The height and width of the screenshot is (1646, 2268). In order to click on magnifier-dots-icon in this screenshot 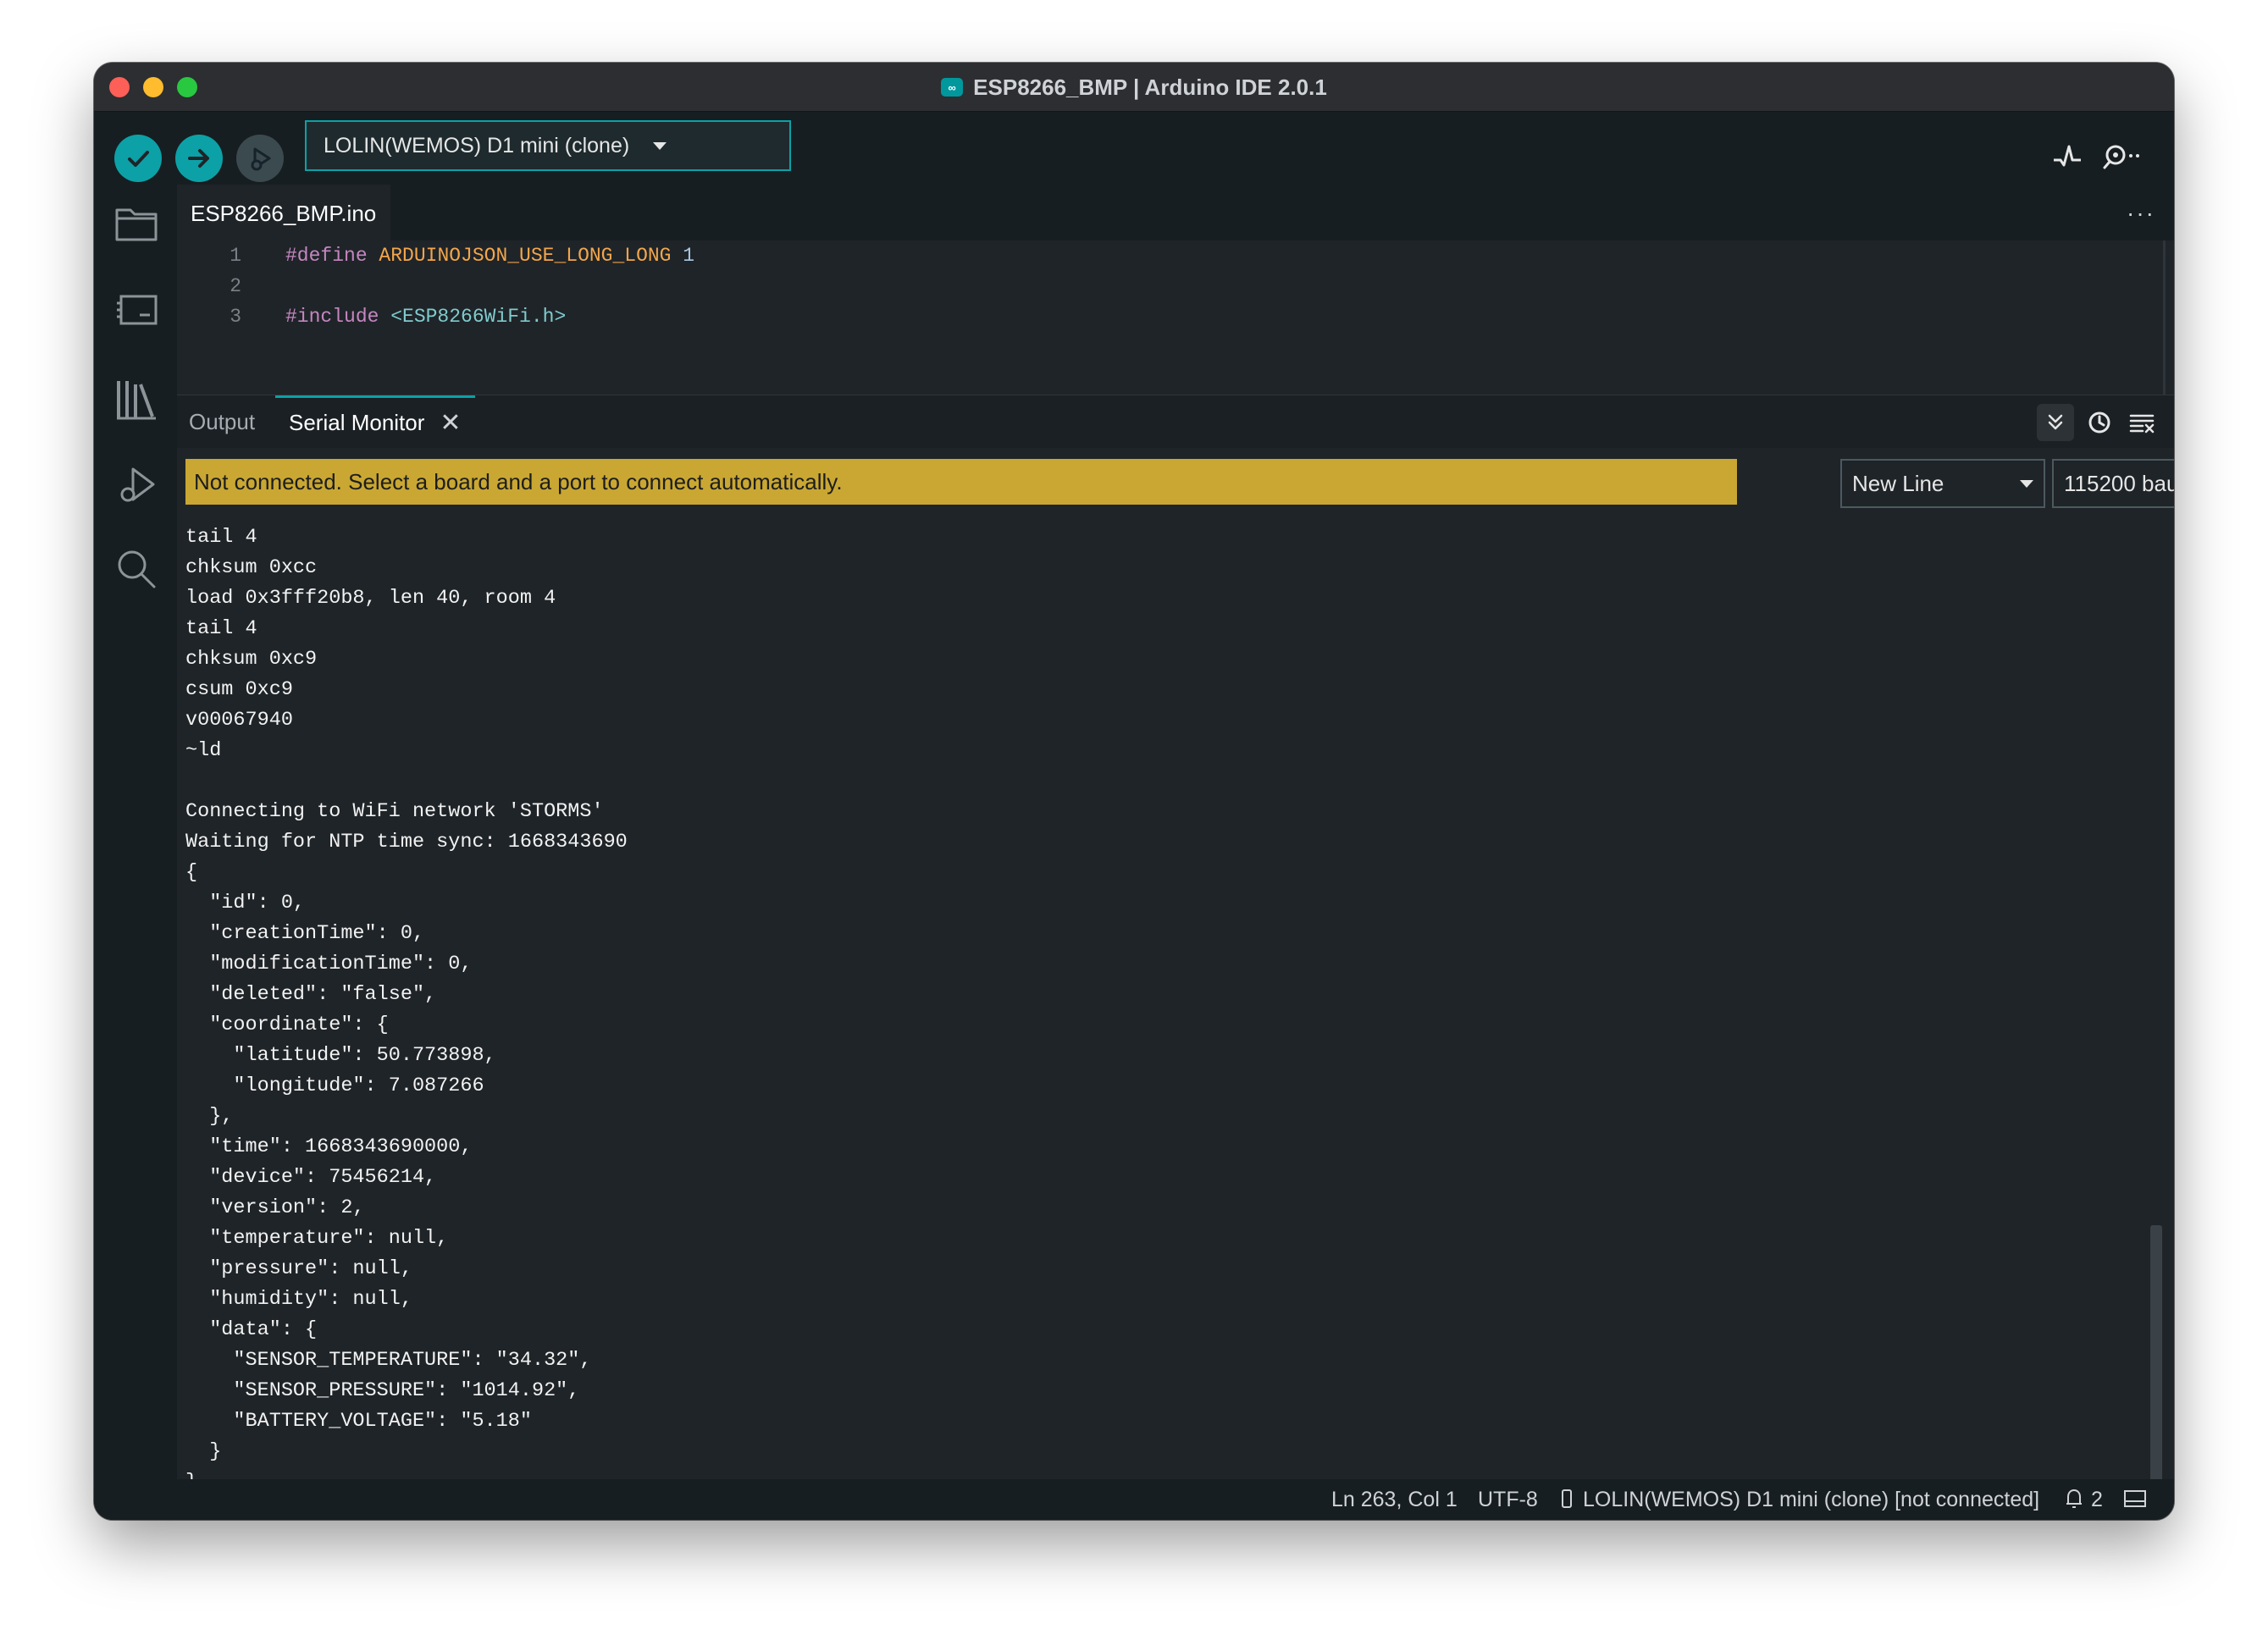, I will do `click(2121, 157)`.